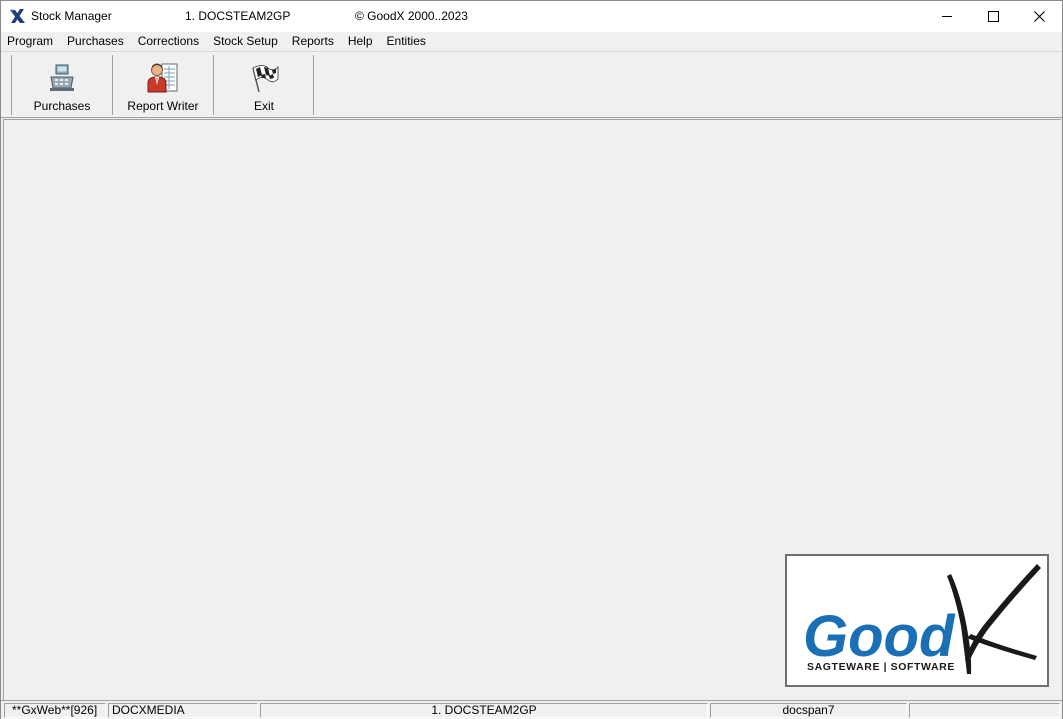 The width and height of the screenshot is (1063, 719). I want to click on close-icon, so click(1039, 16).